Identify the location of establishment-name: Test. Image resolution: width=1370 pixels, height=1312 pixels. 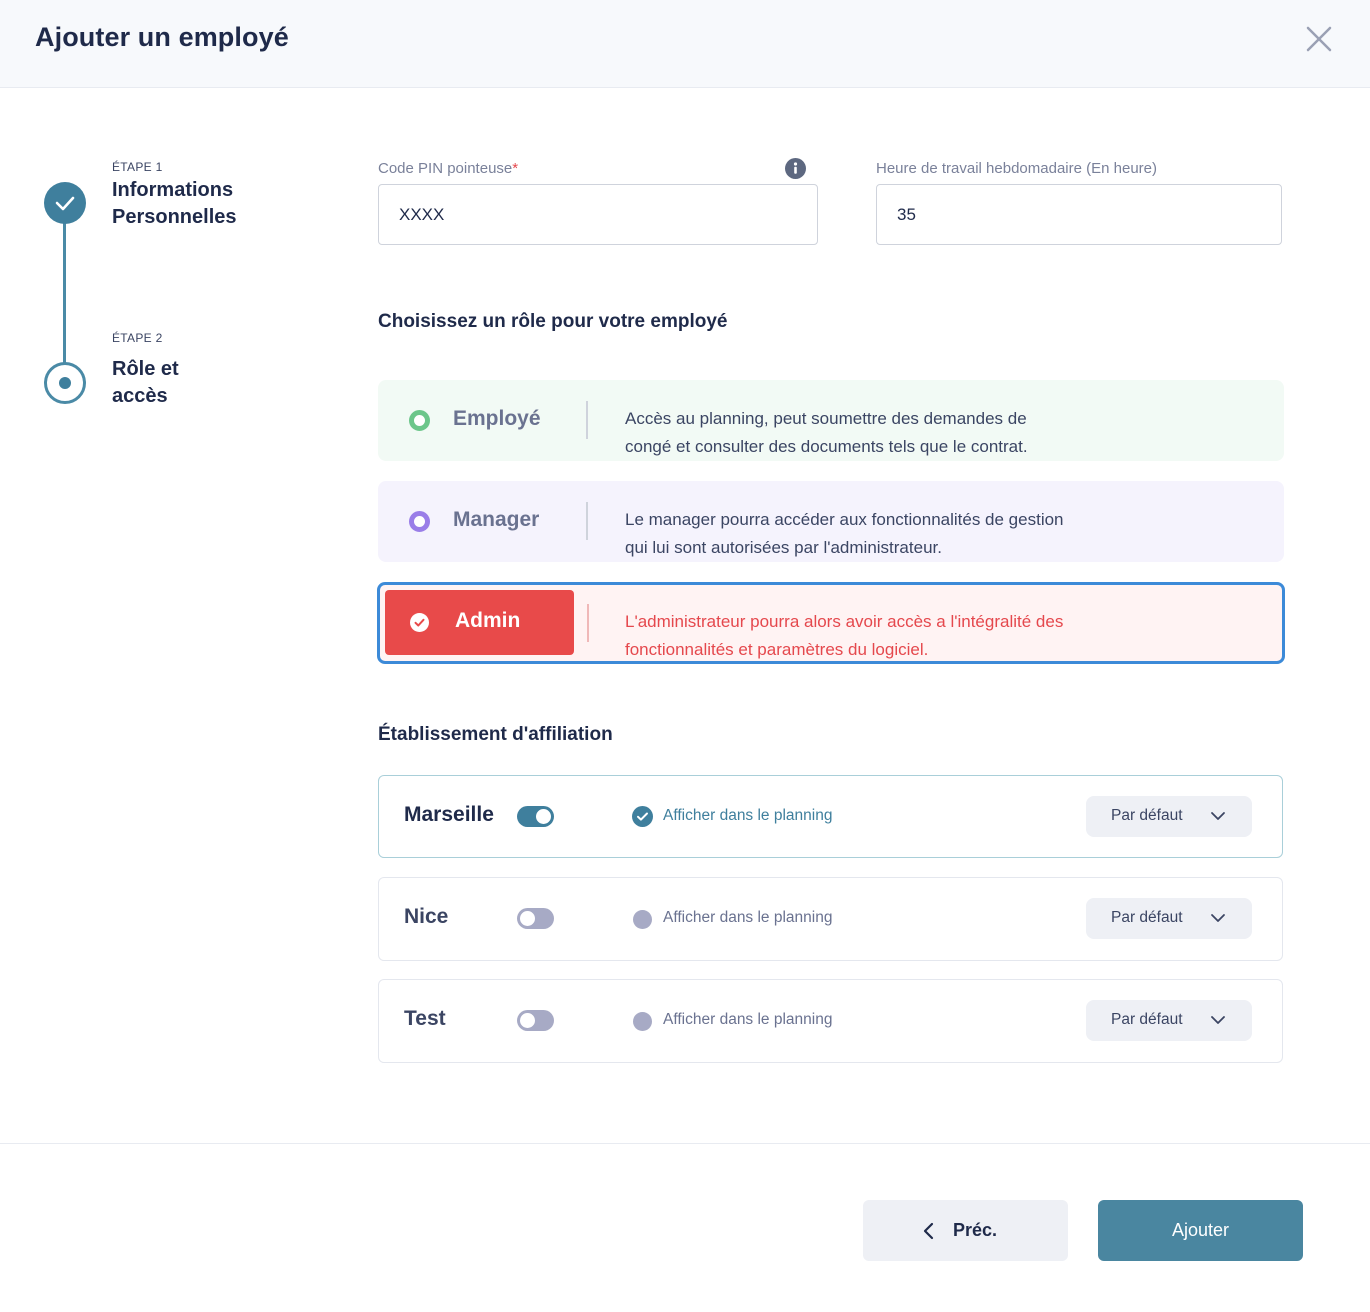
(425, 1018).